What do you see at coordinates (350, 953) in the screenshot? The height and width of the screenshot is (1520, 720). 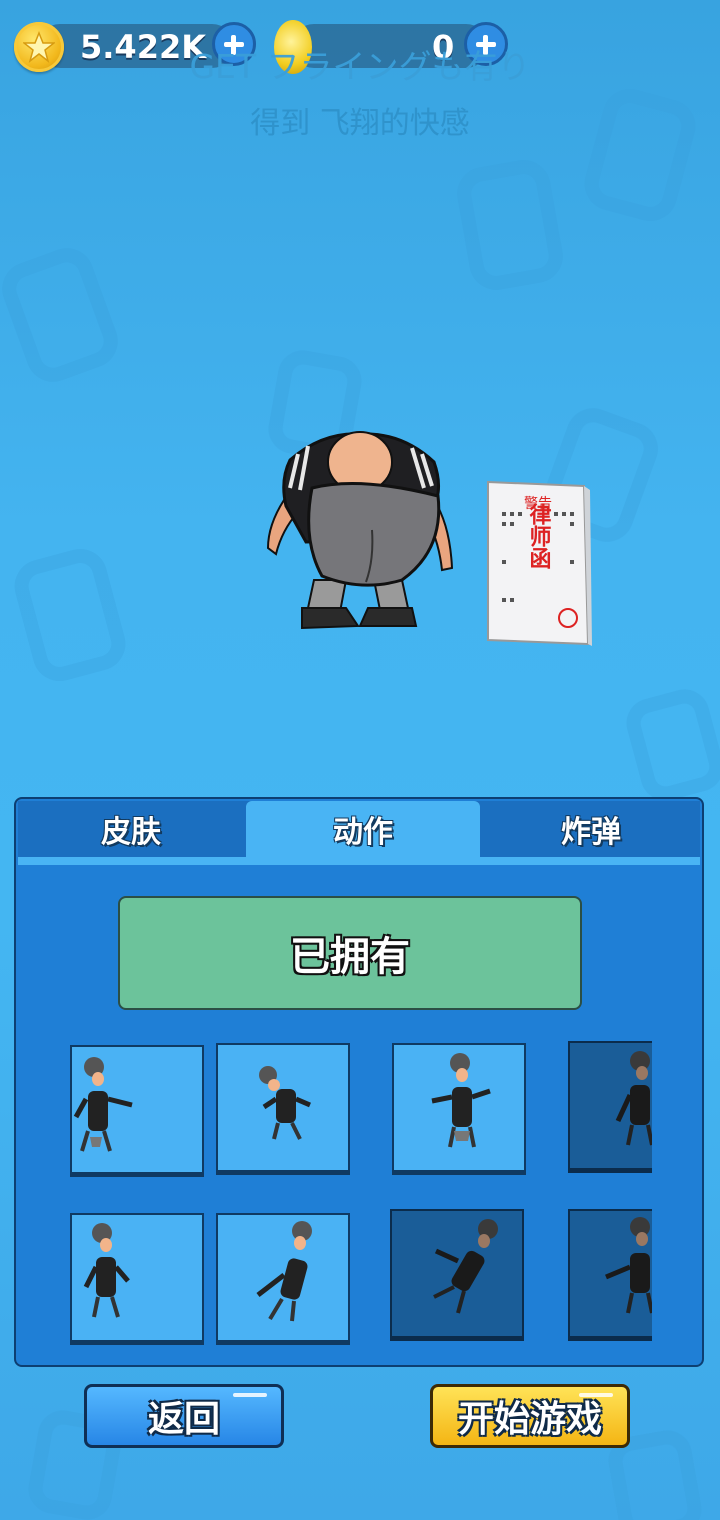 I see `owned-status-button: 已拥有` at bounding box center [350, 953].